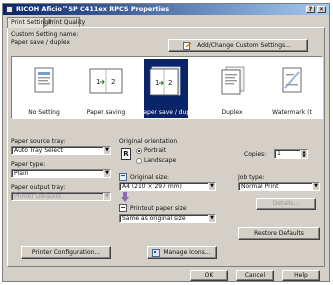  I want to click on help-button: Help, so click(301, 275).